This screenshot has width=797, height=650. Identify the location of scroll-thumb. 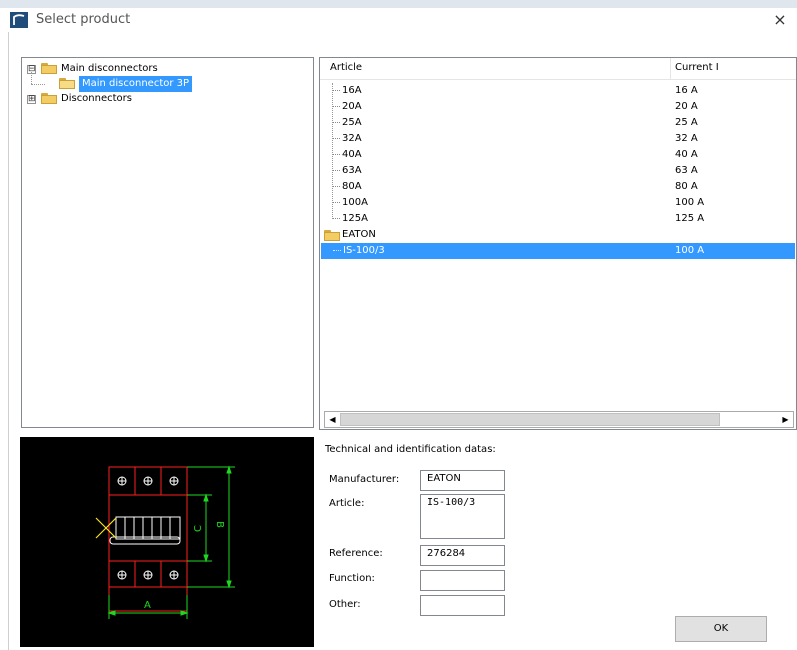
(530, 419).